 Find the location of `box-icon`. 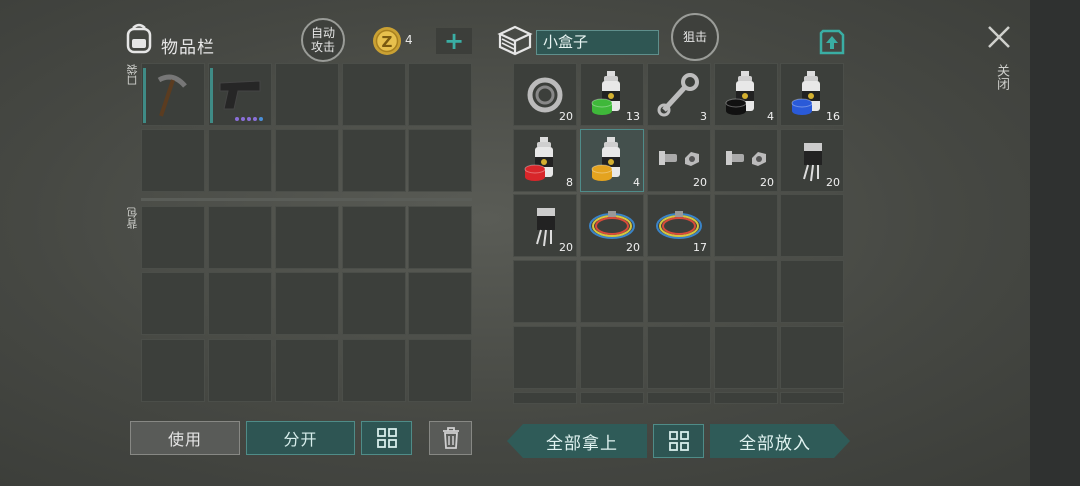

box-icon is located at coordinates (515, 40).